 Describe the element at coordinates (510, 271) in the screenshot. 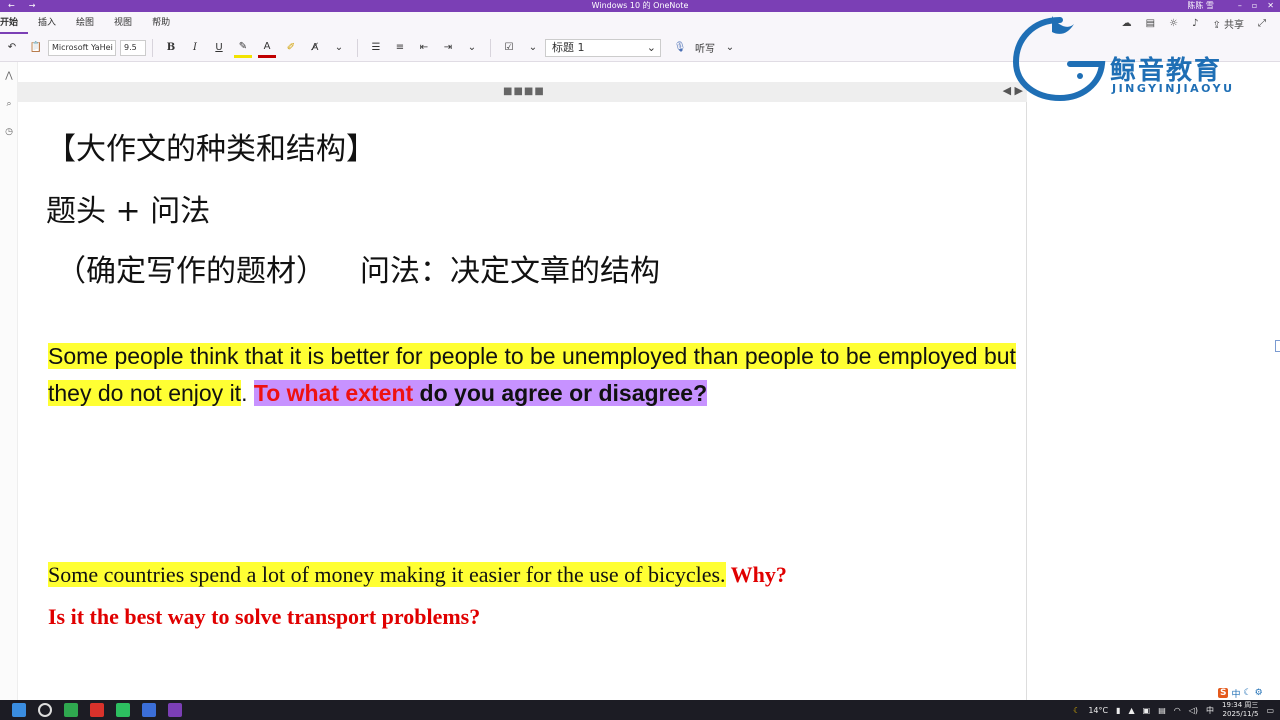

I see `note-heading-3-b: 问法：决定文章的结构` at that location.